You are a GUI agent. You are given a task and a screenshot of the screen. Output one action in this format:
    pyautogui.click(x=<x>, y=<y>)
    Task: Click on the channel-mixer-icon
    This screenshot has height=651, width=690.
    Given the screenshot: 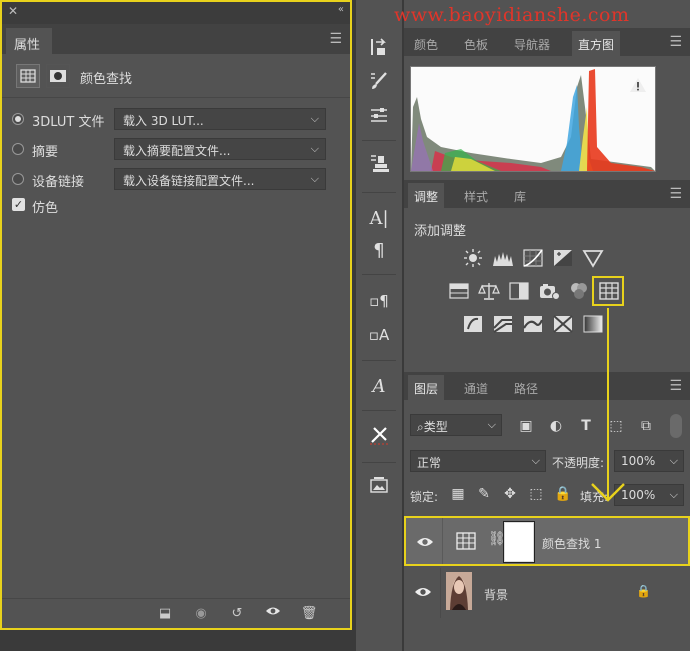 What is the action you would take?
    pyautogui.click(x=579, y=291)
    